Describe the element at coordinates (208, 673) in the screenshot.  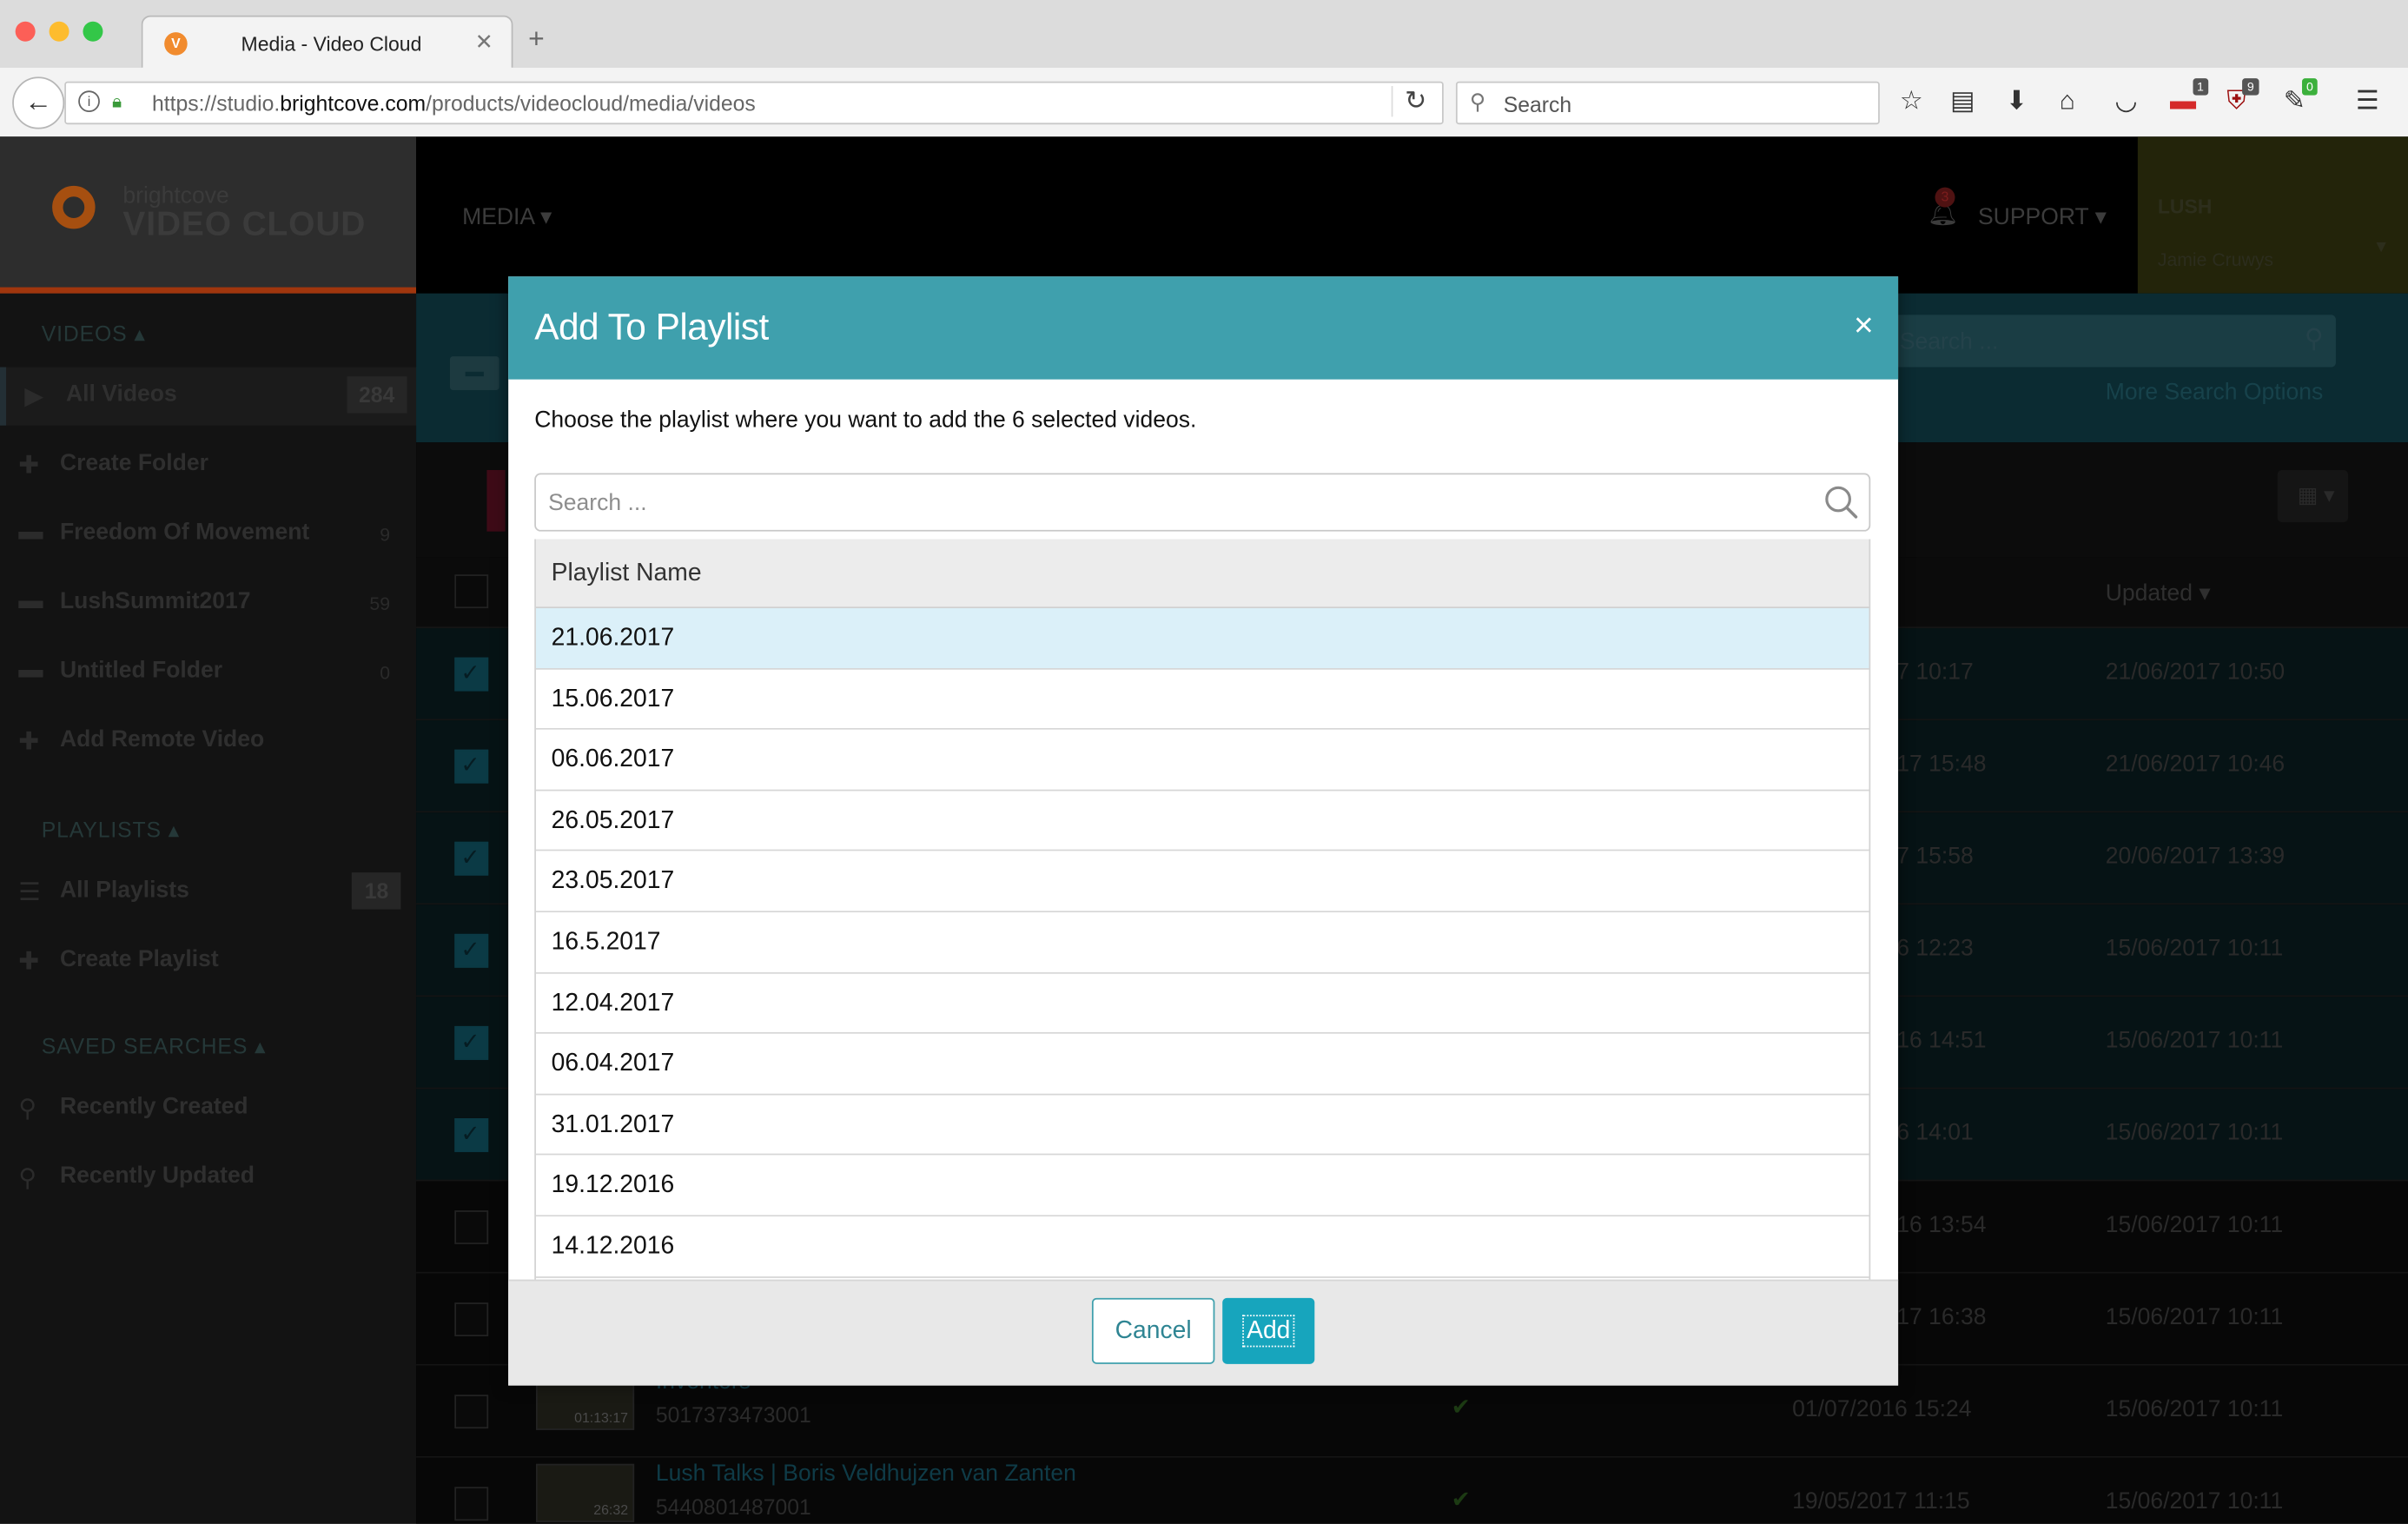
I see `sidebar-item-untitled-folder: ▬ Untitled Folder 0` at that location.